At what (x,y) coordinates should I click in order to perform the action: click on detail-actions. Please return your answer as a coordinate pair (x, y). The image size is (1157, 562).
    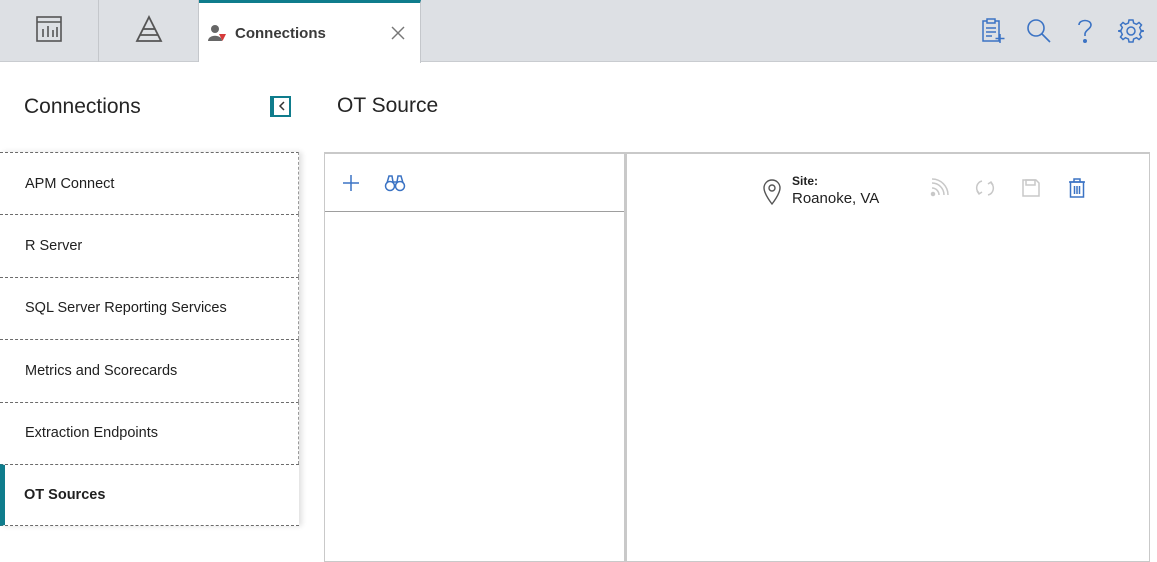
    Looking at the image, I should click on (1008, 188).